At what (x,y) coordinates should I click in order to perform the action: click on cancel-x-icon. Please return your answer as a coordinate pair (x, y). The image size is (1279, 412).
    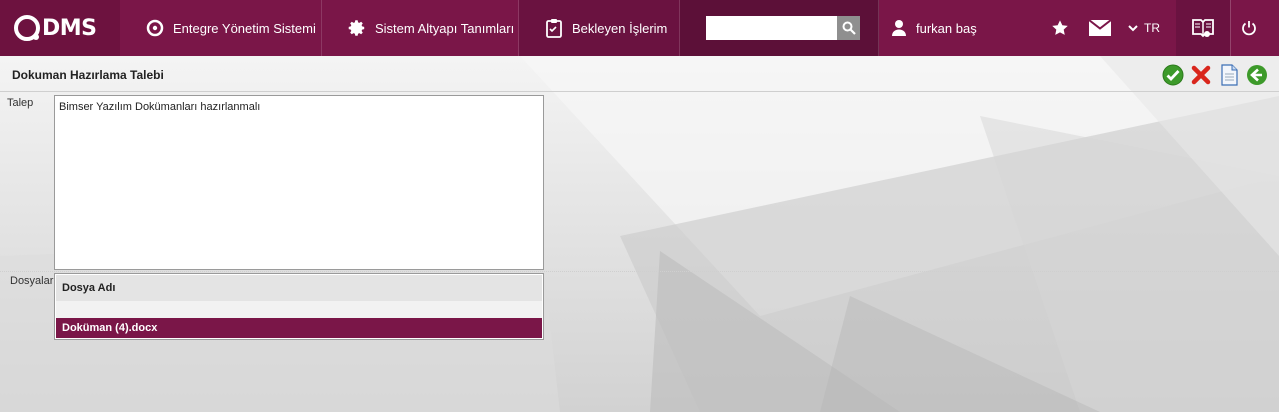
    Looking at the image, I should click on (1201, 75).